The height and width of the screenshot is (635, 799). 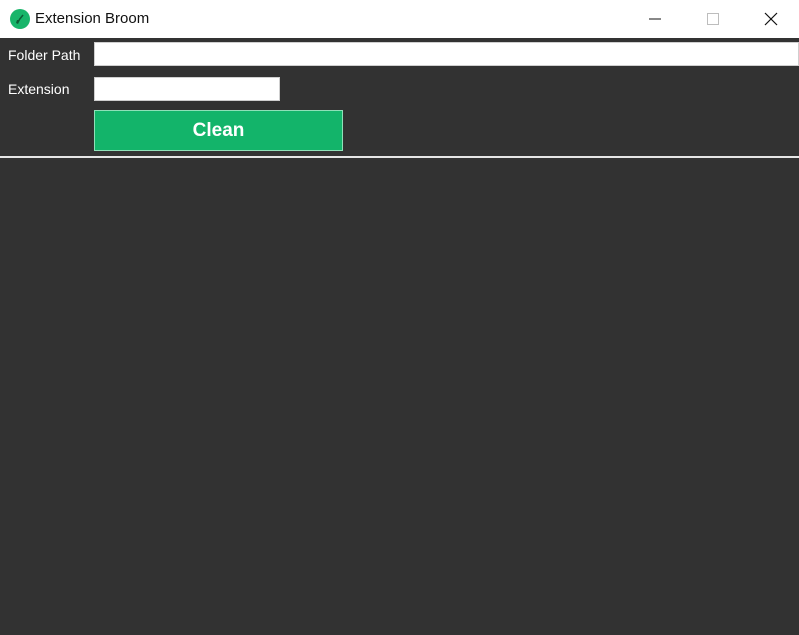 I want to click on broom-icon, so click(x=20, y=19).